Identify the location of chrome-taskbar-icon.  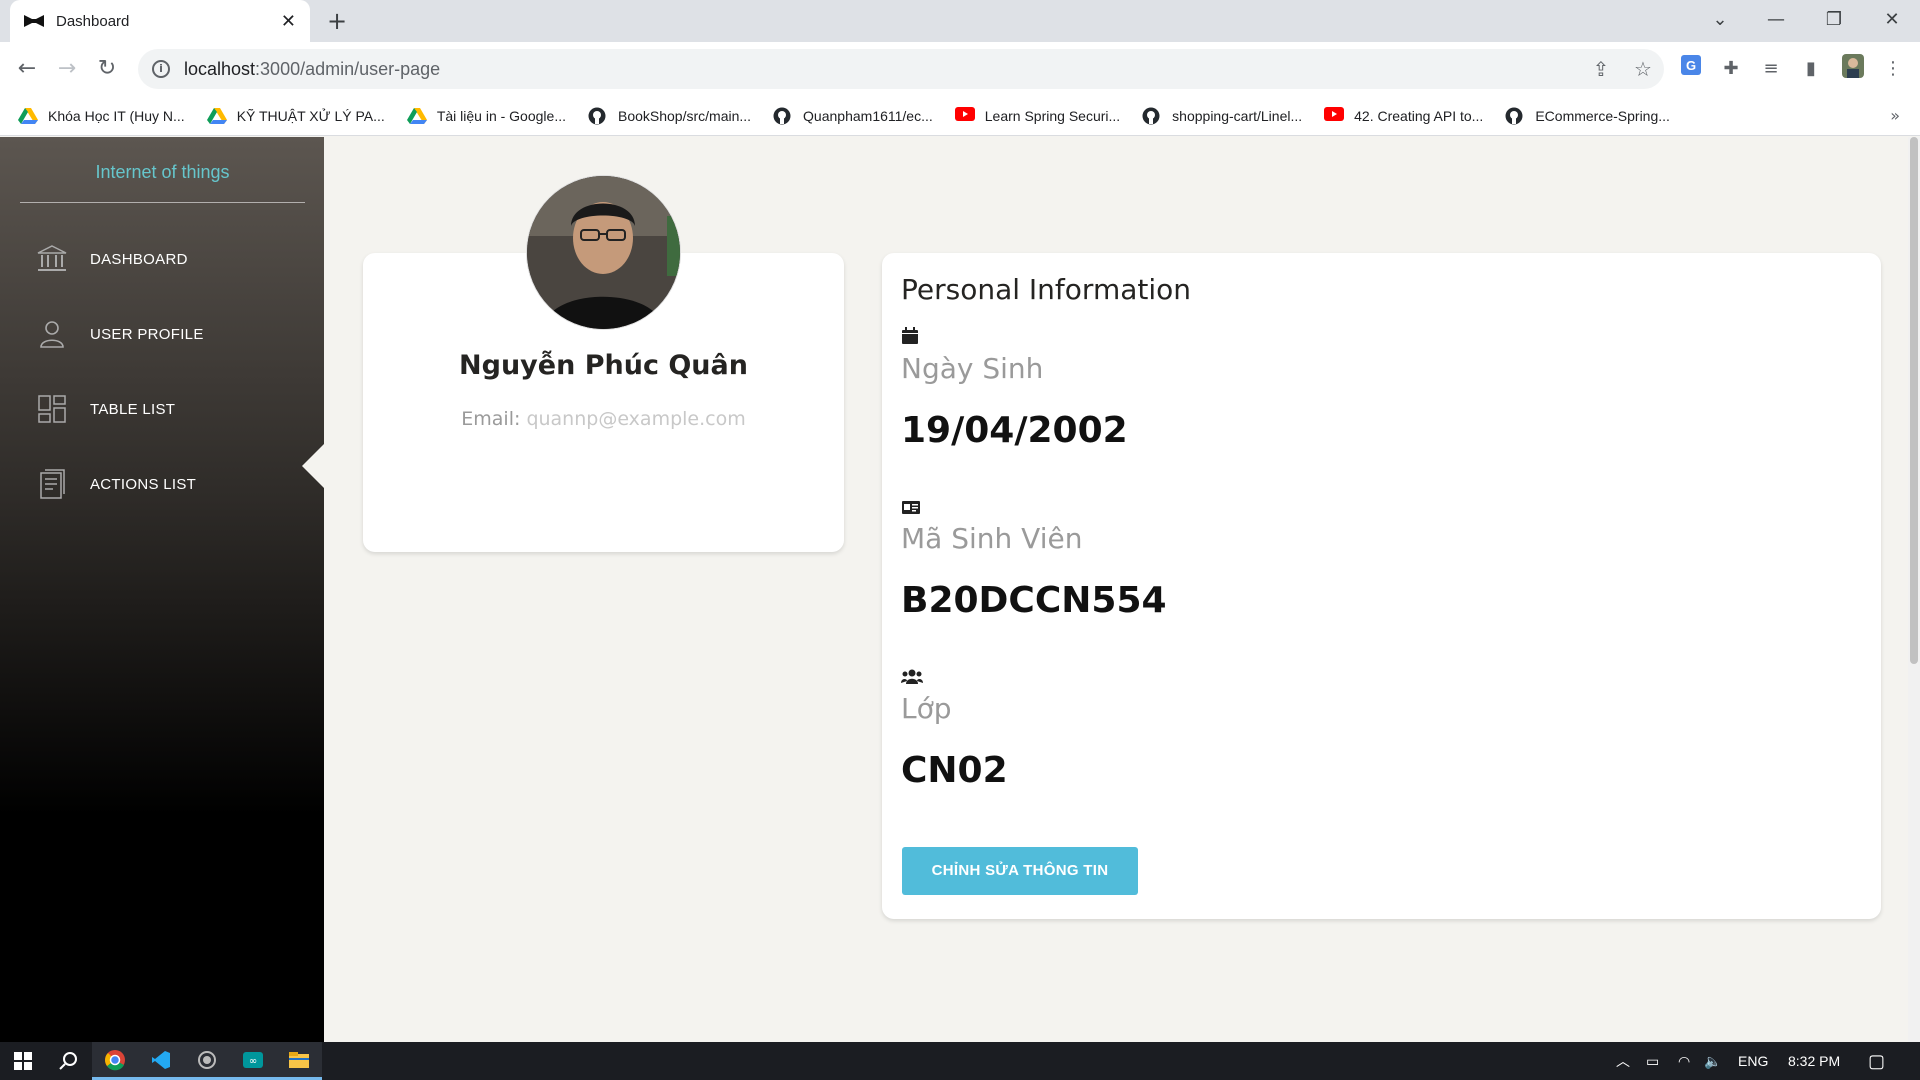
(115, 1061).